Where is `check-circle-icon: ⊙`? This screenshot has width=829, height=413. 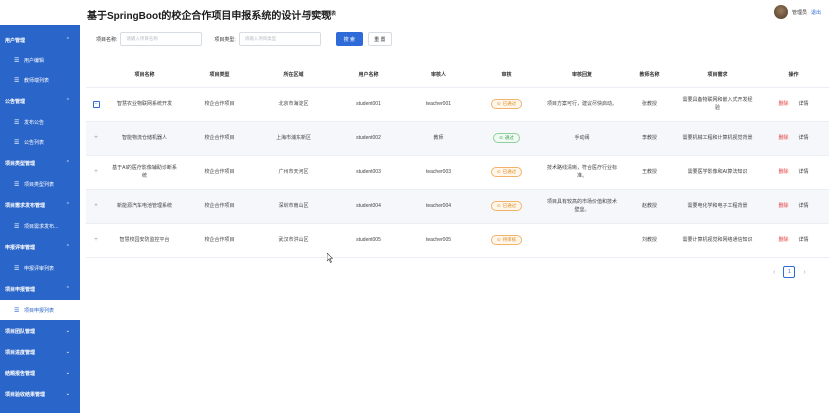
check-circle-icon: ⊙ is located at coordinates (501, 137).